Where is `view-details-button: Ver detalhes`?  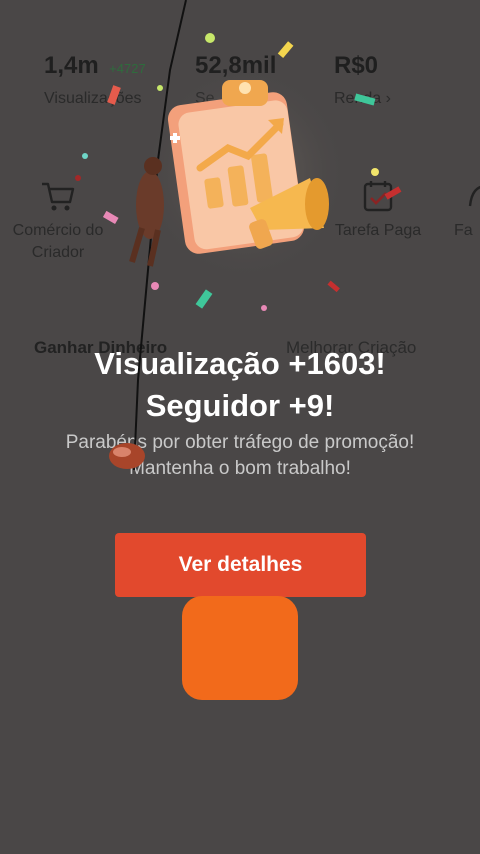 view-details-button: Ver detalhes is located at coordinates (240, 565).